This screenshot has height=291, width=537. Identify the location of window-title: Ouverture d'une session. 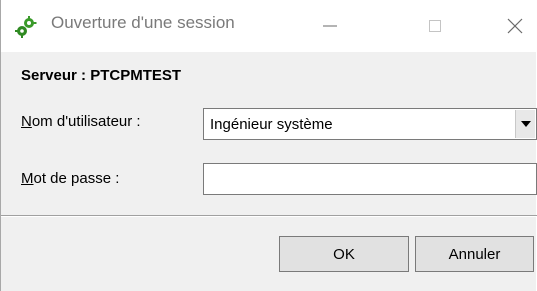
(143, 22).